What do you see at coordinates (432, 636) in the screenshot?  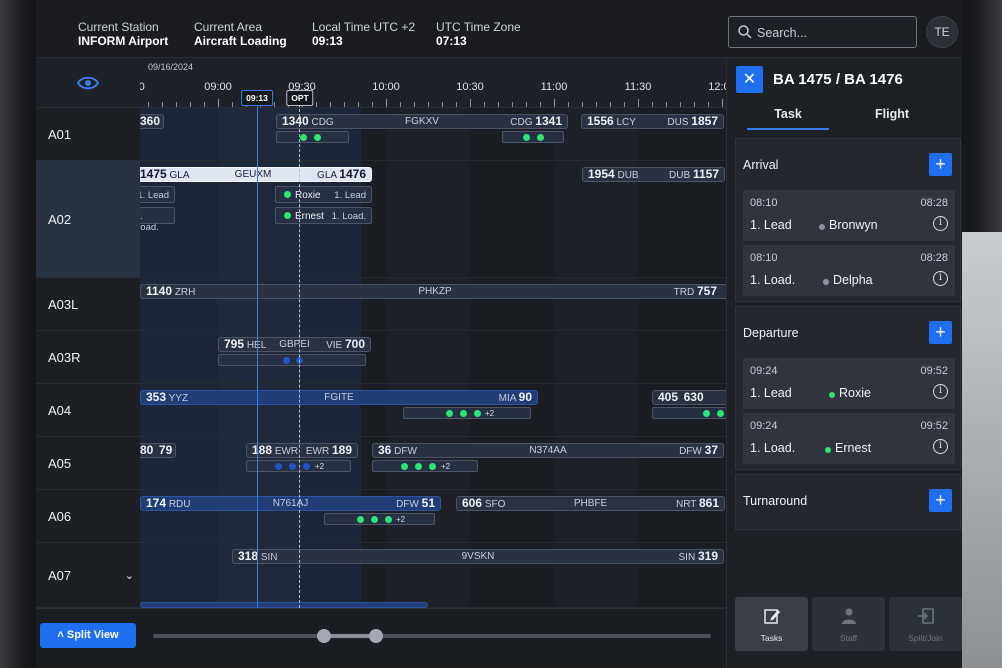 I see `zoom-slider` at bounding box center [432, 636].